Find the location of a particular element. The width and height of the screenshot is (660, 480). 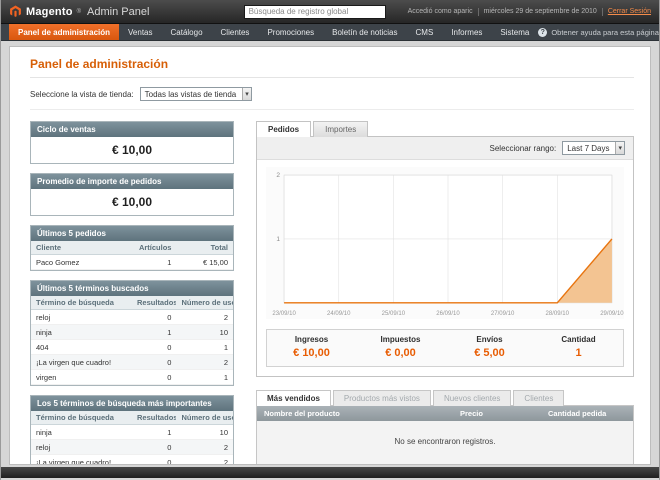

global-search-input is located at coordinates (314, 11).